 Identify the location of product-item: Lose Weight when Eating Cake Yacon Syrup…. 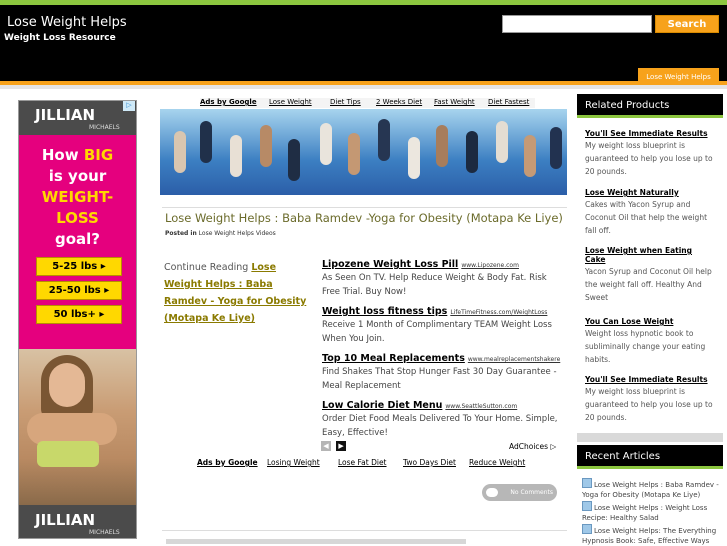
(650, 275).